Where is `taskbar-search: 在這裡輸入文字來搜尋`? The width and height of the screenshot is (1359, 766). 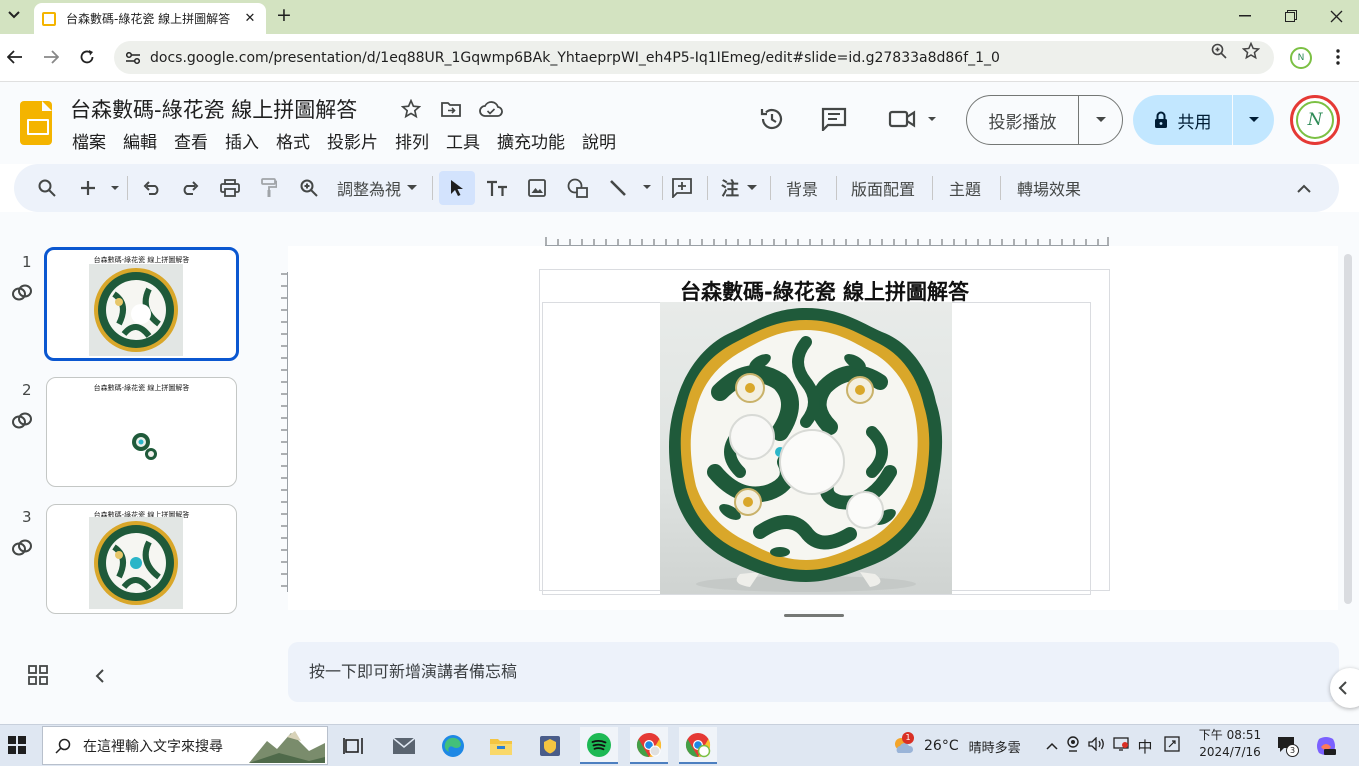 taskbar-search: 在這裡輸入文字來搜尋 is located at coordinates (185, 745).